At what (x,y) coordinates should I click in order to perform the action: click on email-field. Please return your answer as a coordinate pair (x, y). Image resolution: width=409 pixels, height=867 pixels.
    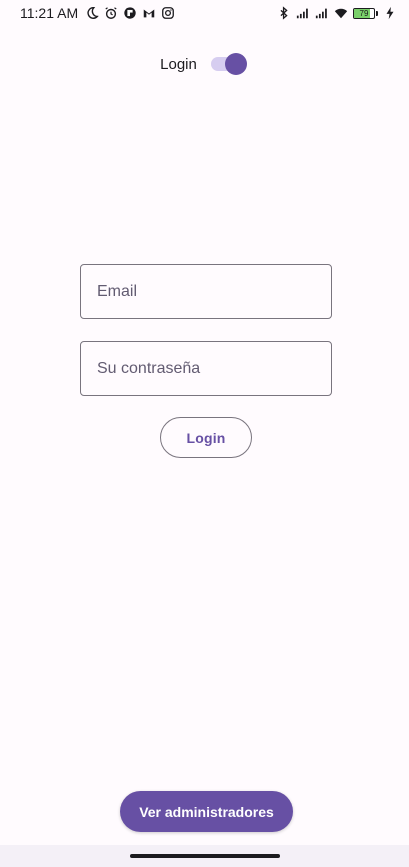
    Looking at the image, I should click on (206, 291).